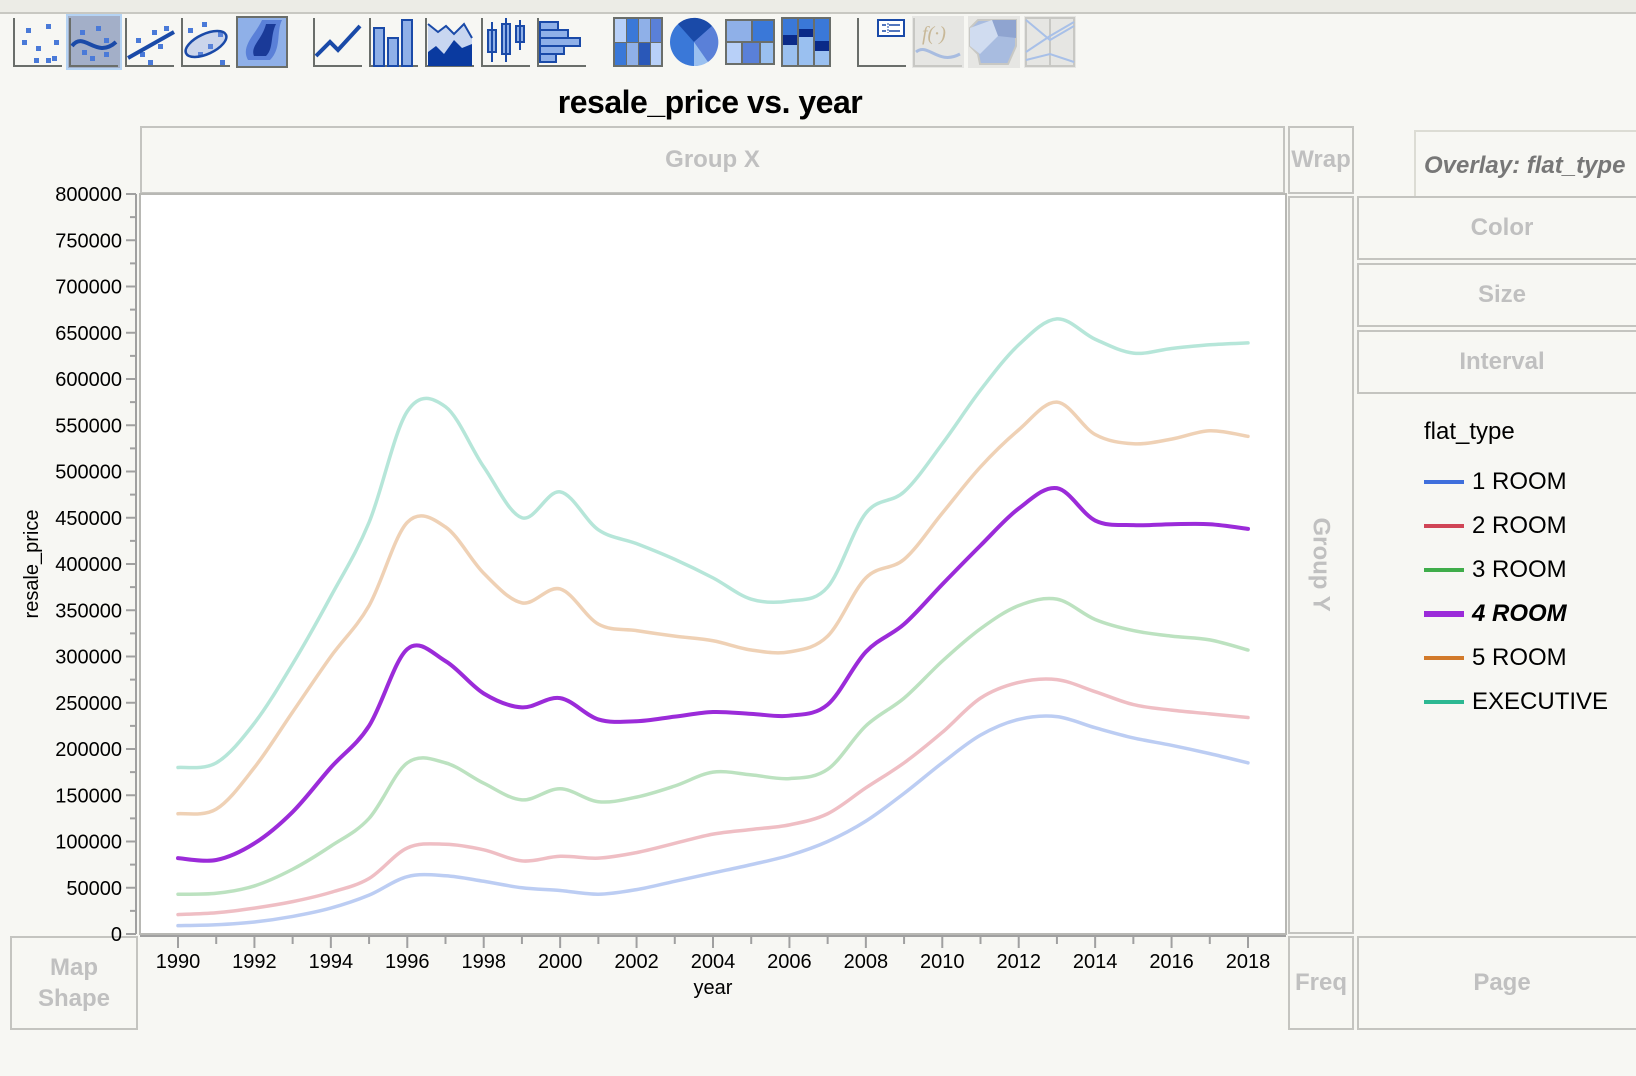  I want to click on legend-item-executive: EXECUTIVE, so click(1530, 702).